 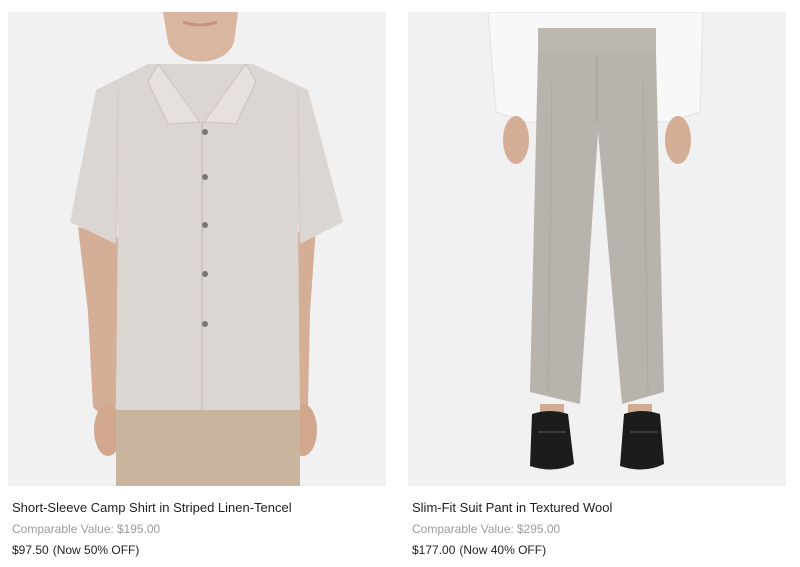 What do you see at coordinates (96, 550) in the screenshot?
I see `discount-label: (Now 50% OFF)` at bounding box center [96, 550].